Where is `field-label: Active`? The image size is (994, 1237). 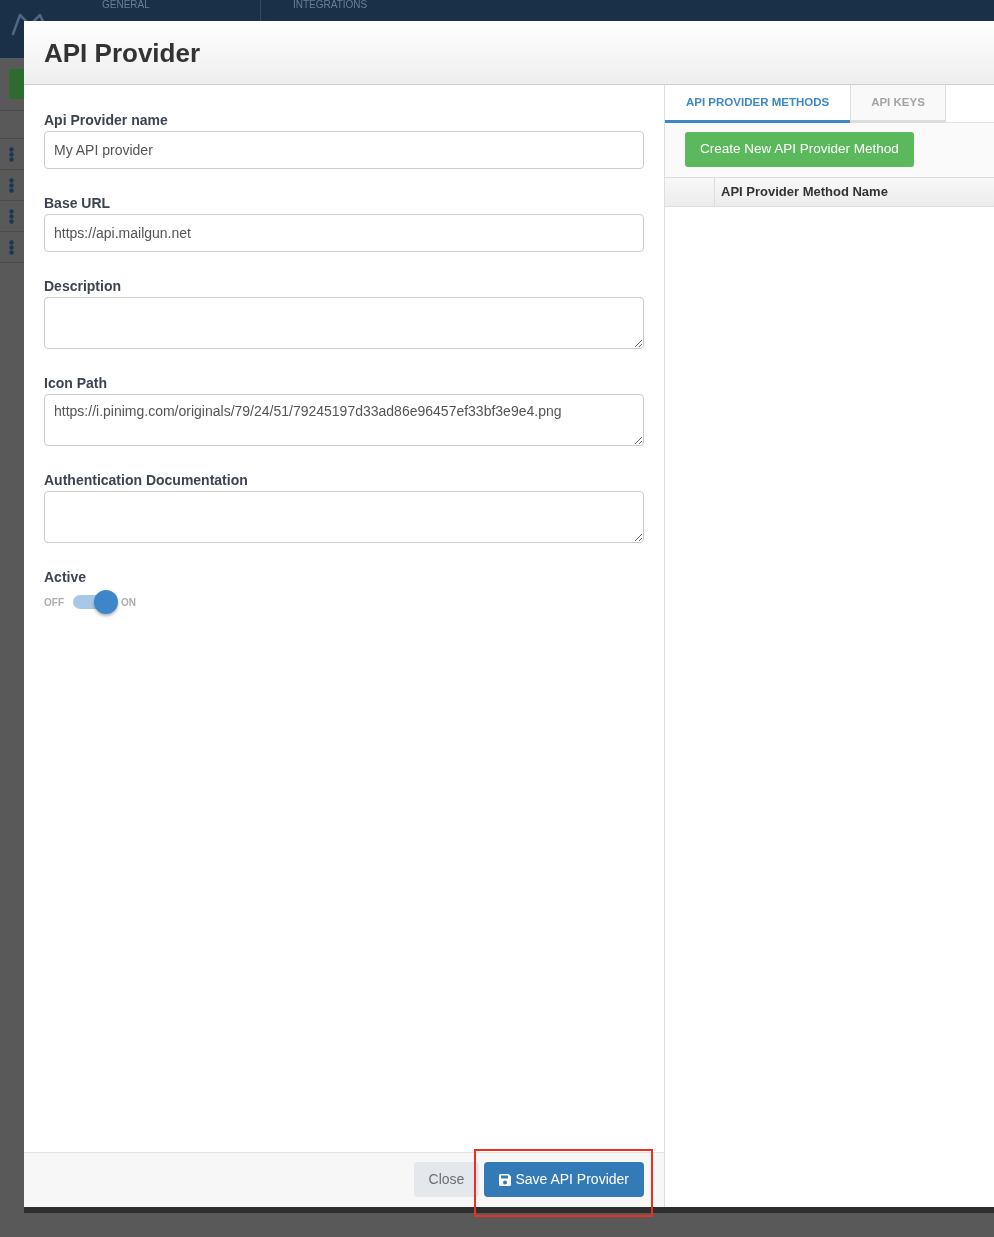
field-label: Active is located at coordinates (66, 577).